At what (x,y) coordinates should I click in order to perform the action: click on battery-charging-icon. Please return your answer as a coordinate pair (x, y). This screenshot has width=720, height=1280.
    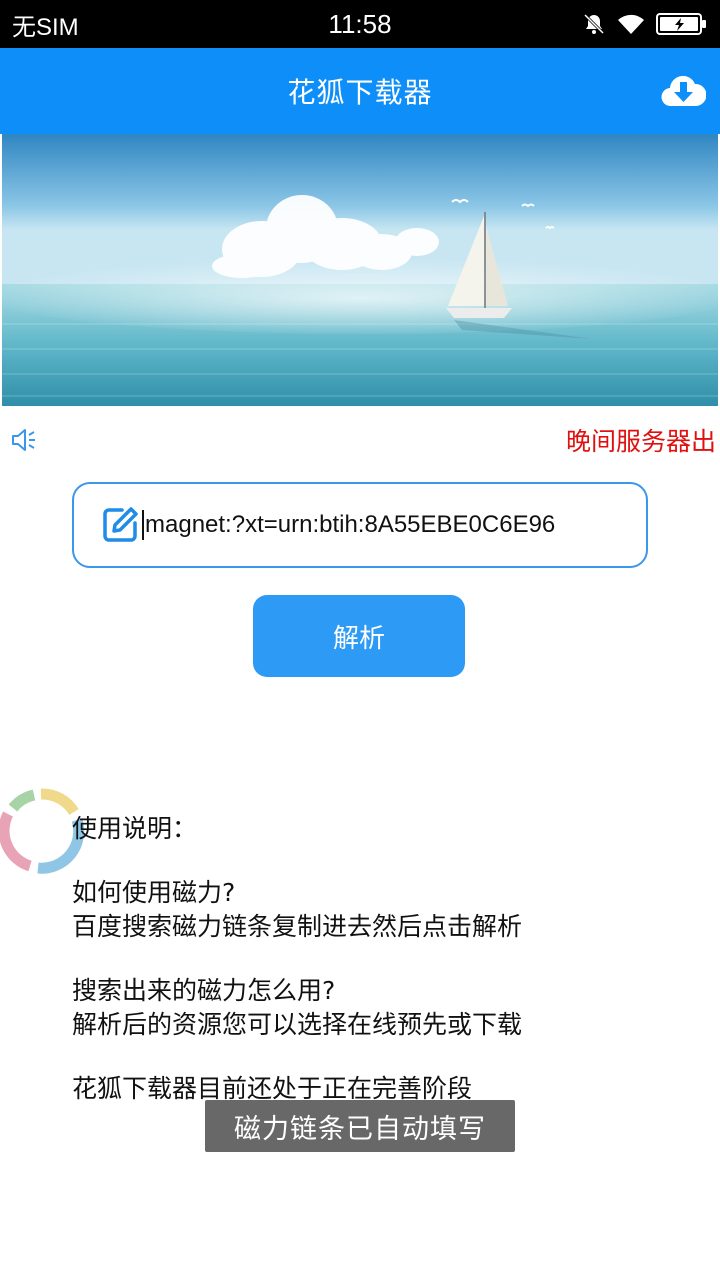
    Looking at the image, I should click on (682, 24).